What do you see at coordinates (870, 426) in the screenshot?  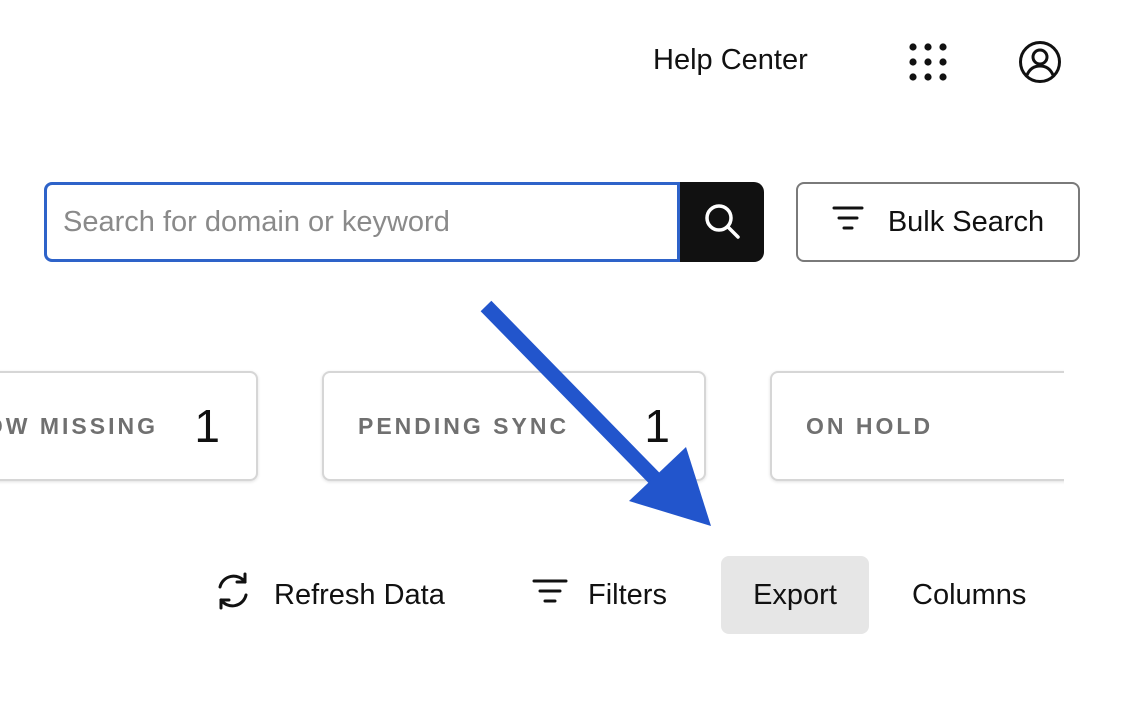 I see `status-card-label: ON HOLD` at bounding box center [870, 426].